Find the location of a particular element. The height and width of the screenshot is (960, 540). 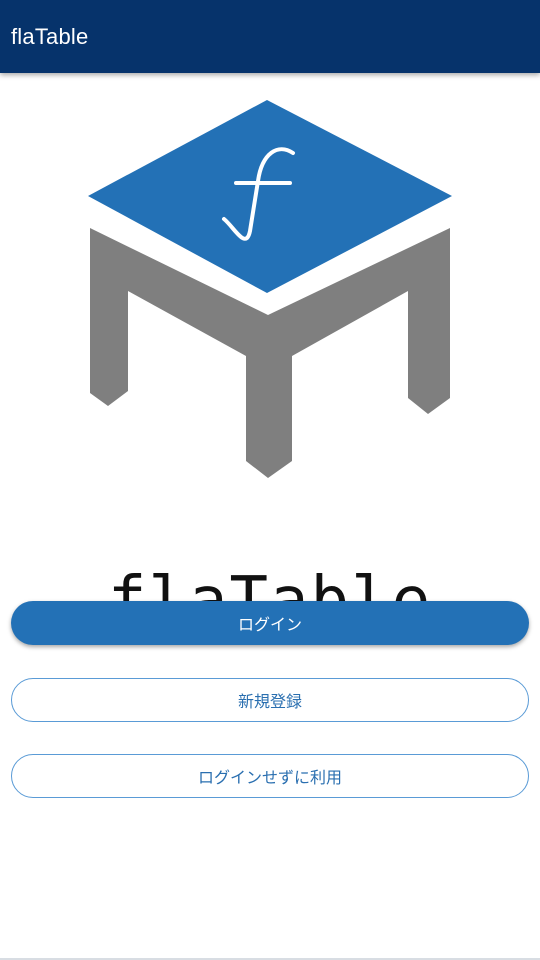

guest-use-button: ログインせずに利用 is located at coordinates (270, 776).